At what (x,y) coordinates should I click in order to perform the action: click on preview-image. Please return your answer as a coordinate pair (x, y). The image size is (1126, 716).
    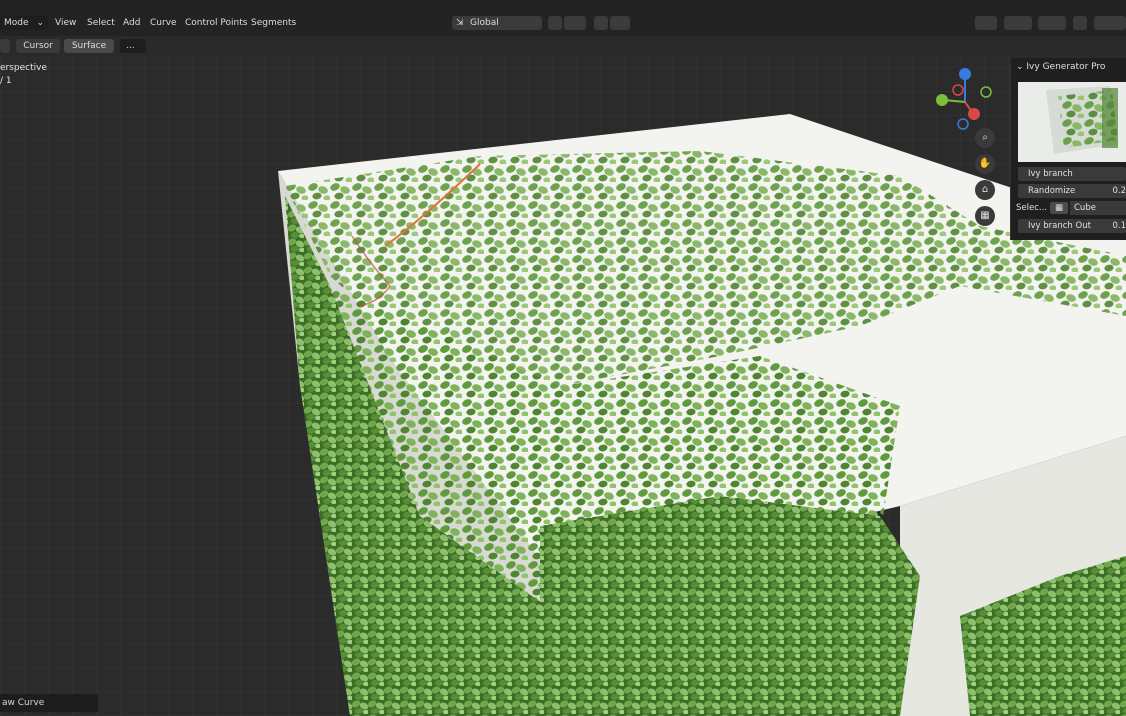
    Looking at the image, I should click on (1072, 122).